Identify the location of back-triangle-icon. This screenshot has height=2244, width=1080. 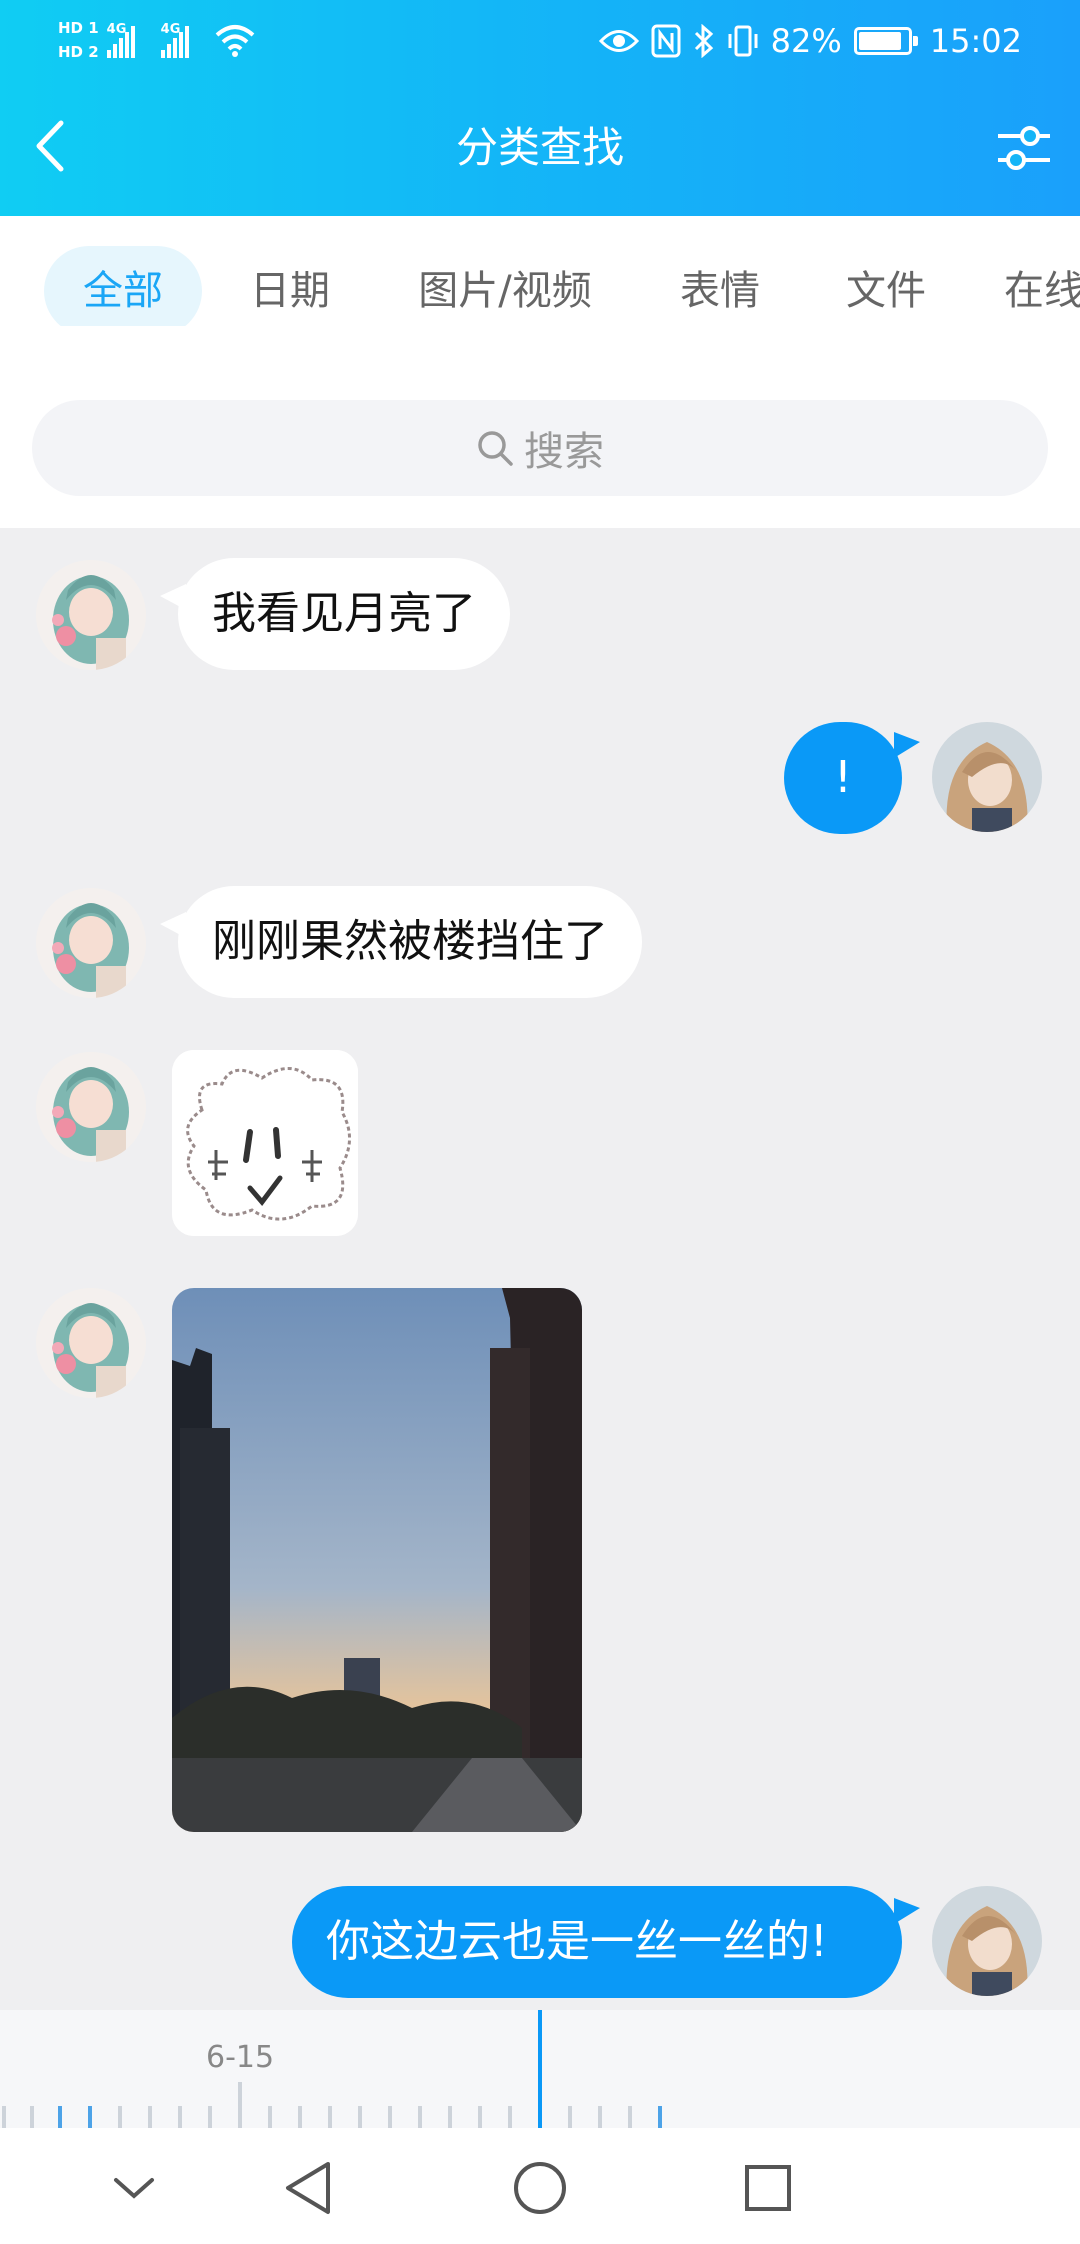
(308, 2188).